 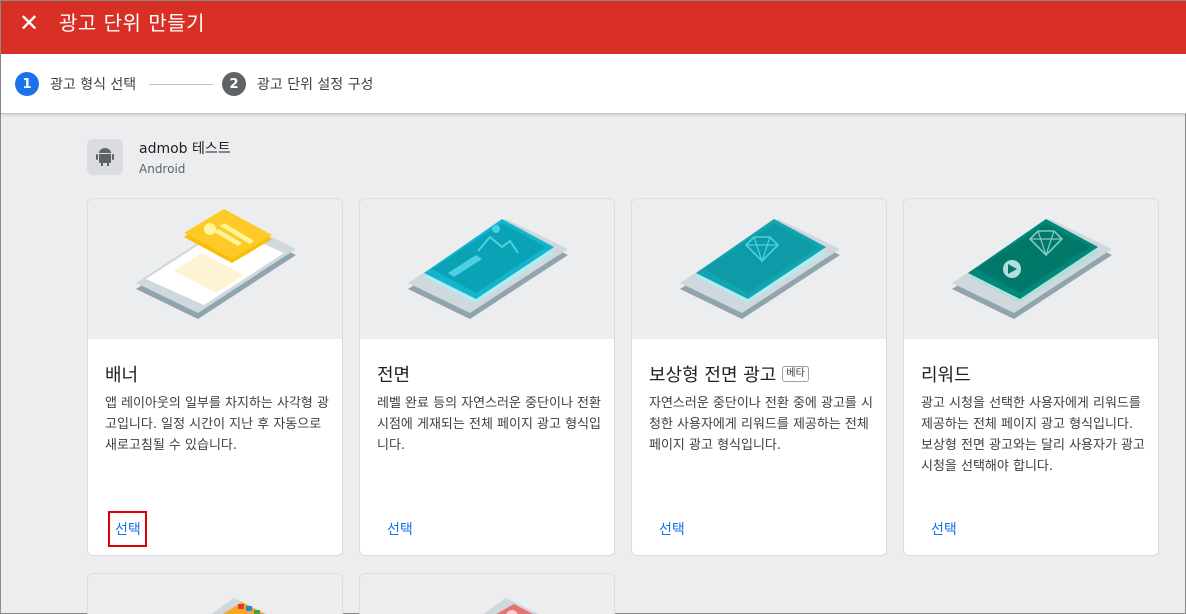 What do you see at coordinates (27, 84) in the screenshot?
I see `step-number-1: 1` at bounding box center [27, 84].